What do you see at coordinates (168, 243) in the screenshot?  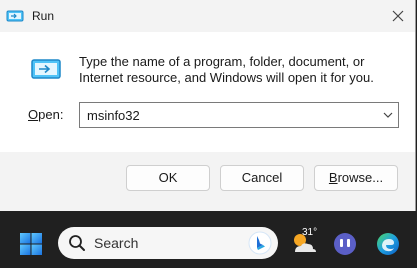 I see `taskbar-search: Search` at bounding box center [168, 243].